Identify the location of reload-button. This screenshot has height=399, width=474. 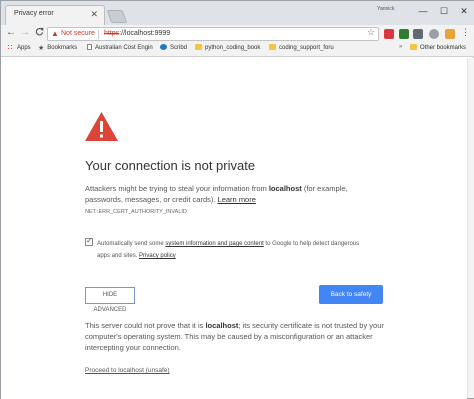
(39, 33).